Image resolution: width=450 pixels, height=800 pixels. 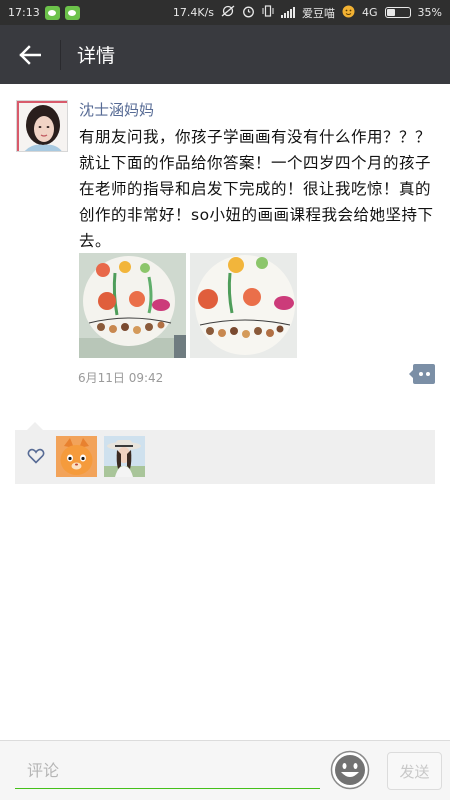 What do you see at coordinates (96, 56) in the screenshot?
I see `page-title: 详情` at bounding box center [96, 56].